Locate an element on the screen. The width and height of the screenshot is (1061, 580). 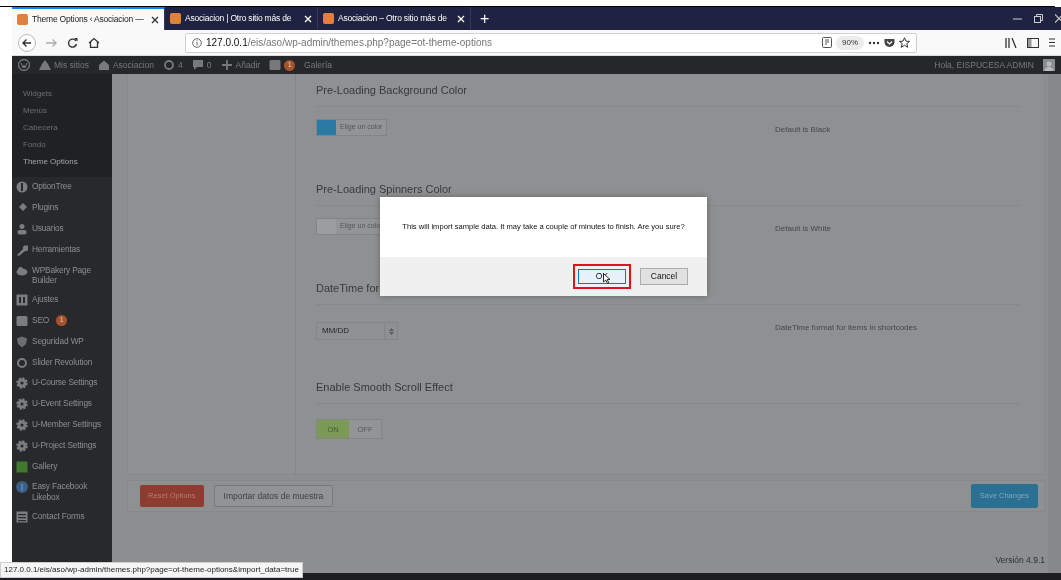
setting-heading: Enable Smooth Scroll Effect is located at coordinates (668, 387).